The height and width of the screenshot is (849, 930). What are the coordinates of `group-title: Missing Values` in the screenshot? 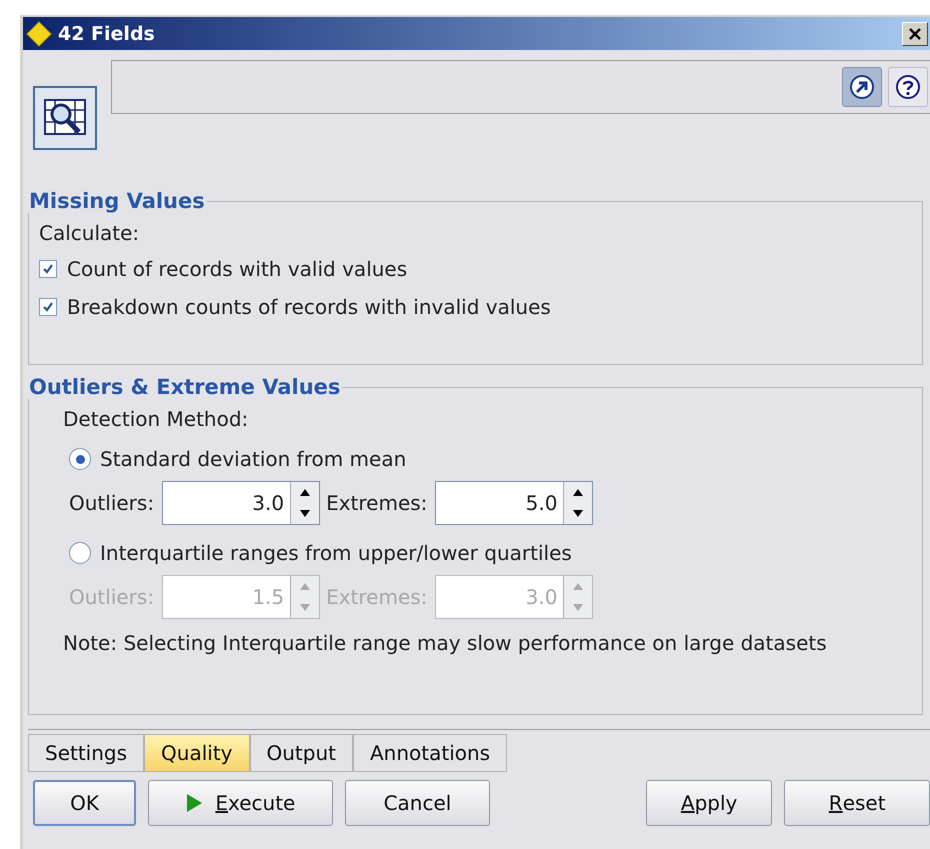 It's located at (117, 201).